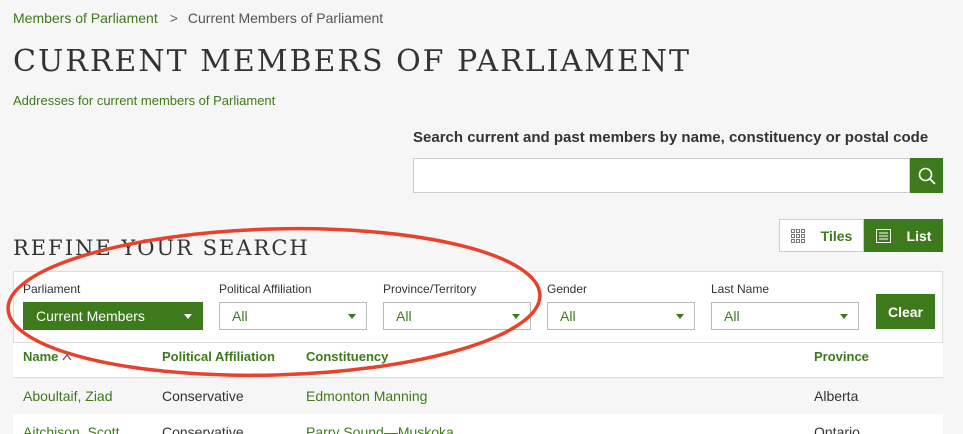 Image resolution: width=963 pixels, height=434 pixels. I want to click on search-button, so click(926, 175).